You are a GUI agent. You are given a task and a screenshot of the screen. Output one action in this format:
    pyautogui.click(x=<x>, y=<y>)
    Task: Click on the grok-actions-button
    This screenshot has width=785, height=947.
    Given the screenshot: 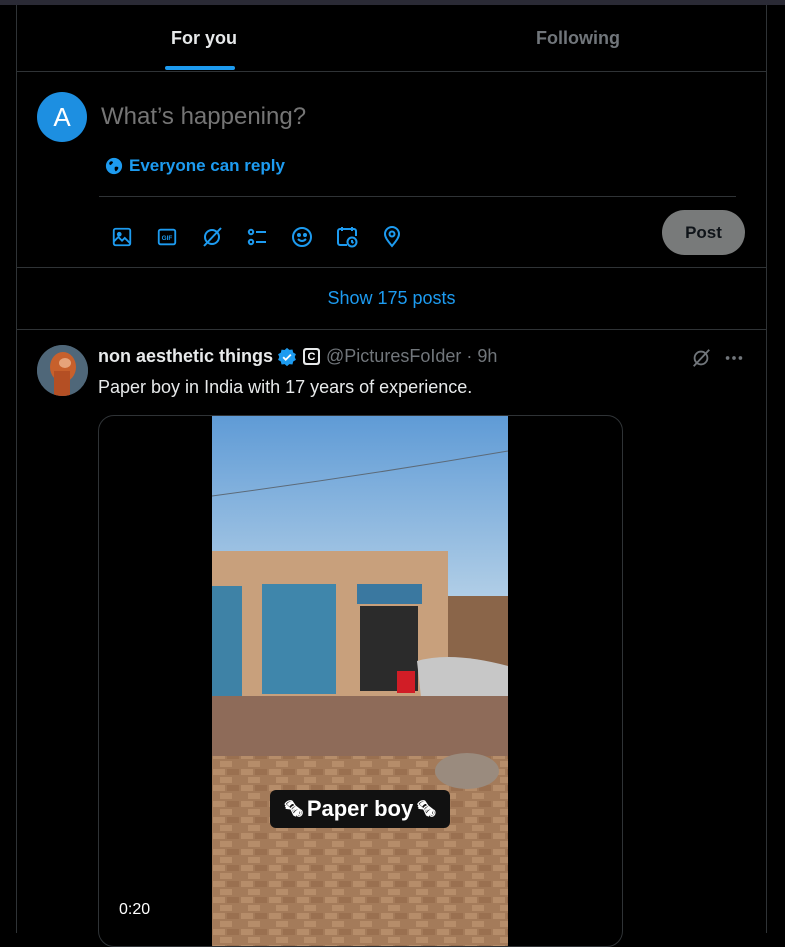 What is the action you would take?
    pyautogui.click(x=701, y=358)
    